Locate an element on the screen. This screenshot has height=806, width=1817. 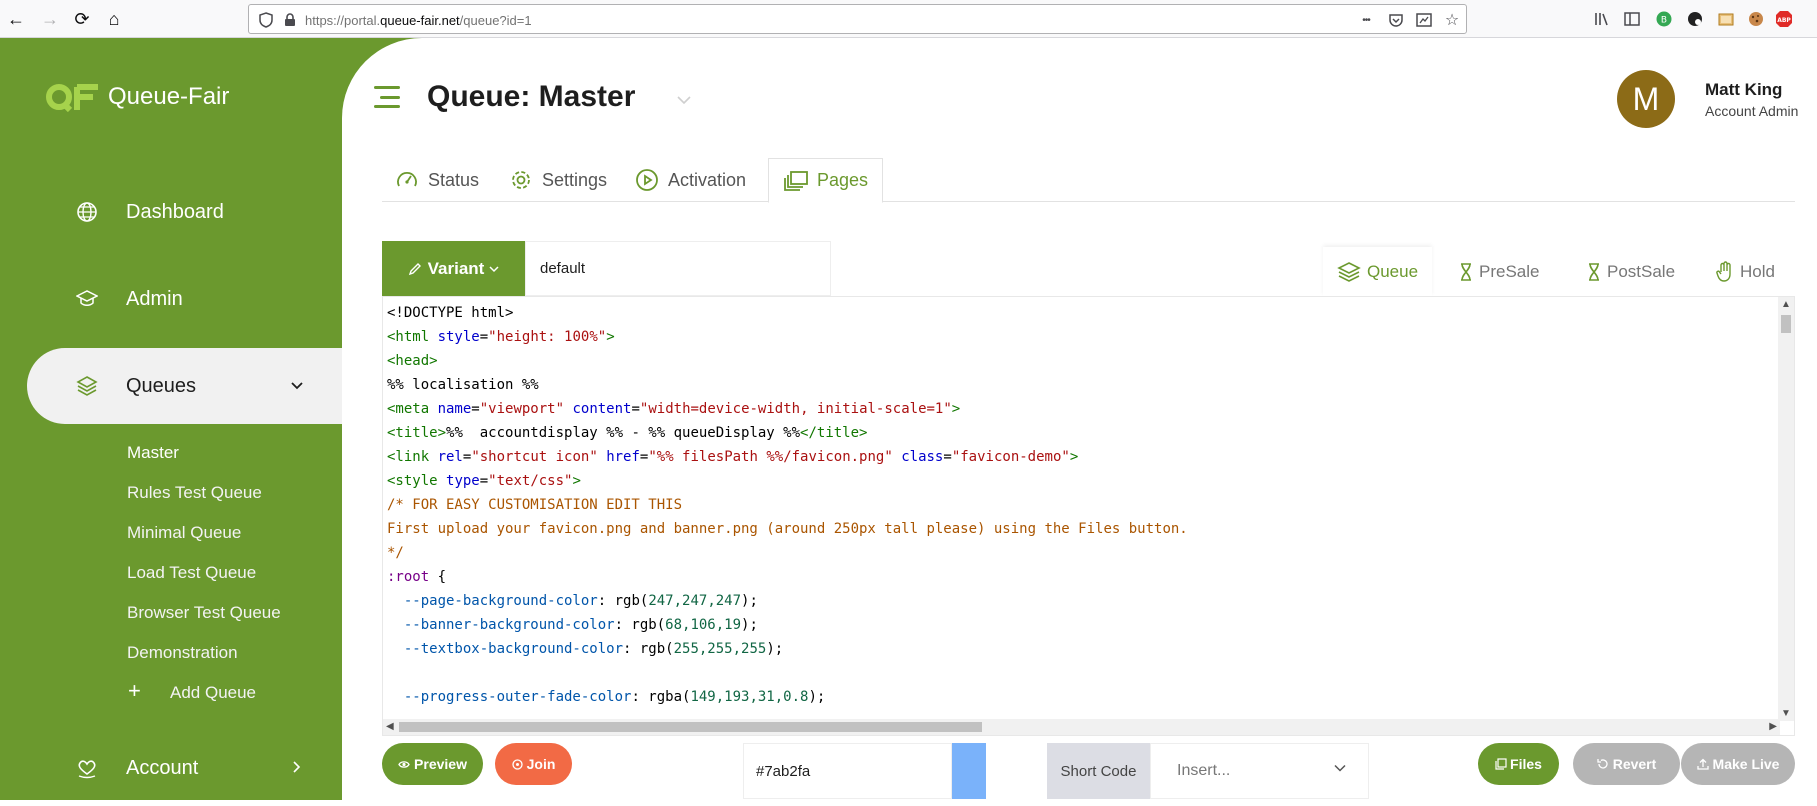
variant-dropdown-button: Variant is located at coordinates (453, 268).